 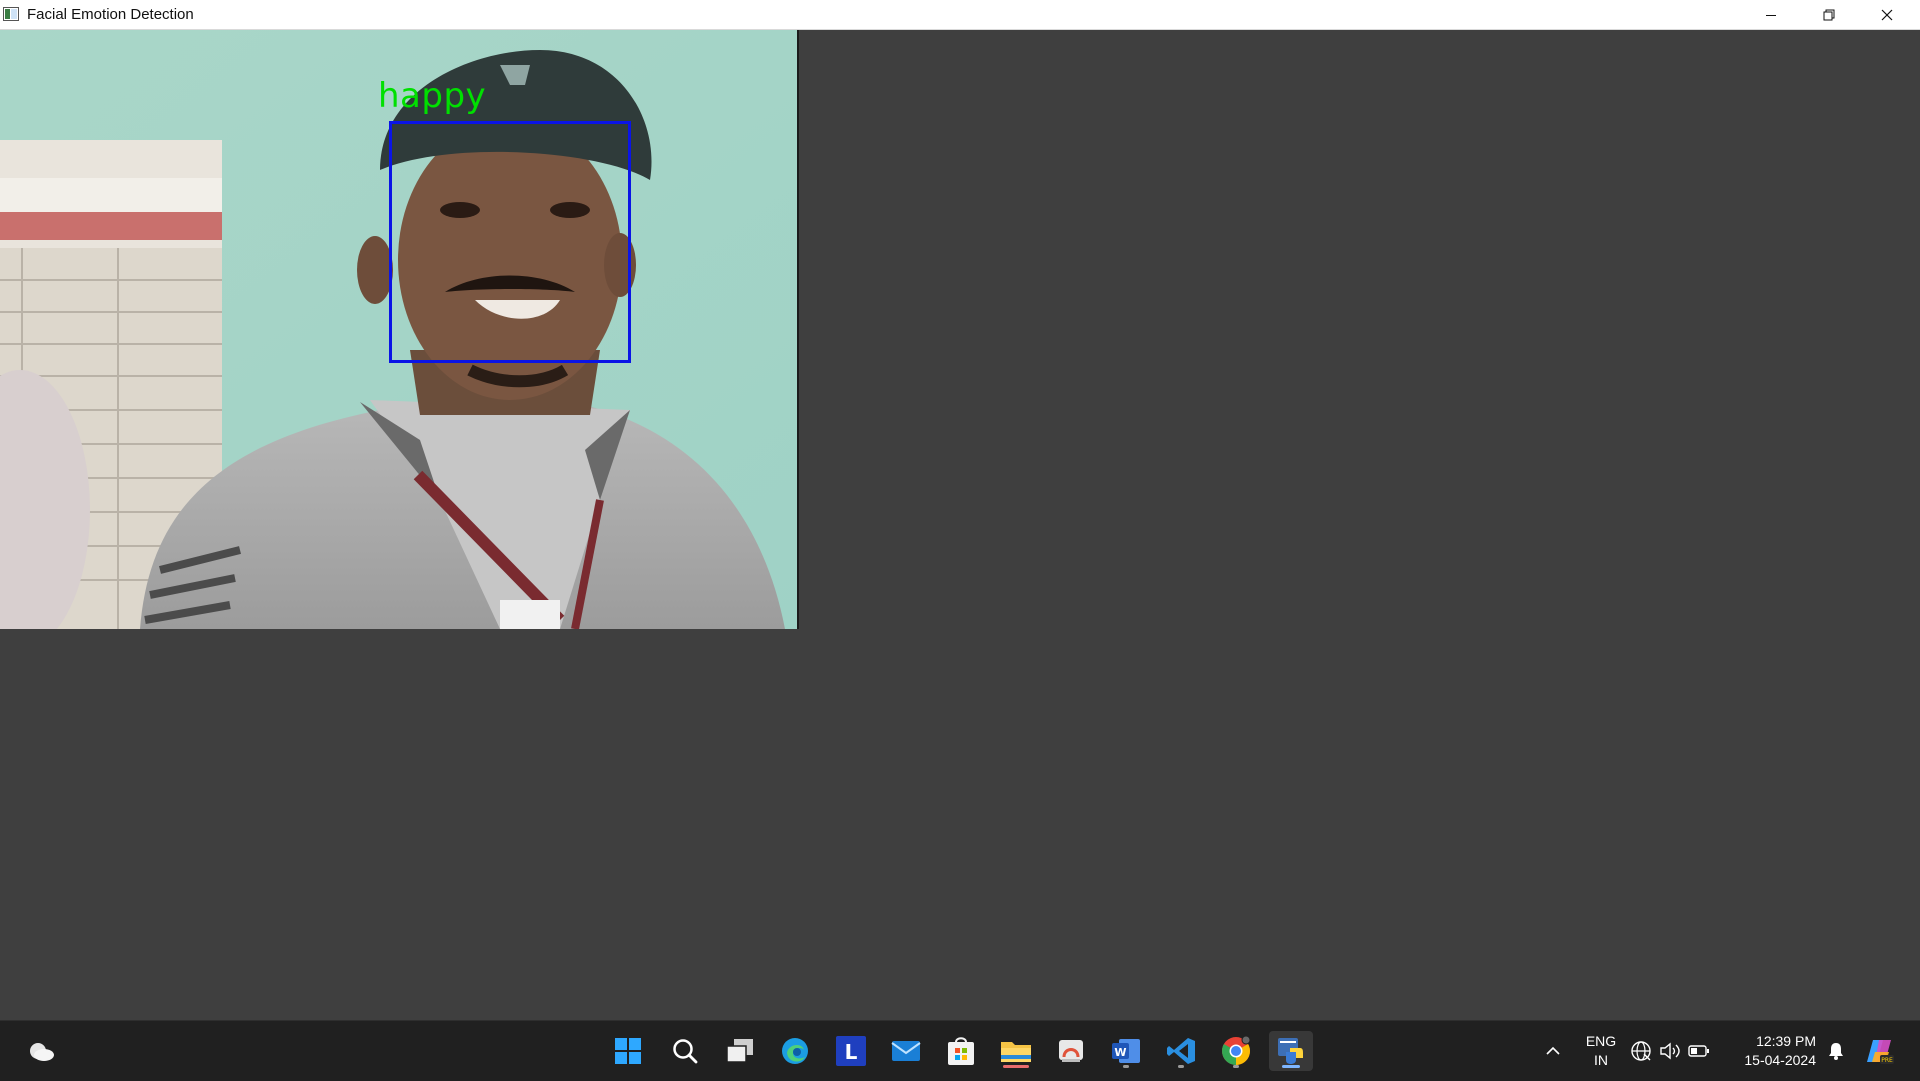 I want to click on notifications-button, so click(x=1836, y=1051).